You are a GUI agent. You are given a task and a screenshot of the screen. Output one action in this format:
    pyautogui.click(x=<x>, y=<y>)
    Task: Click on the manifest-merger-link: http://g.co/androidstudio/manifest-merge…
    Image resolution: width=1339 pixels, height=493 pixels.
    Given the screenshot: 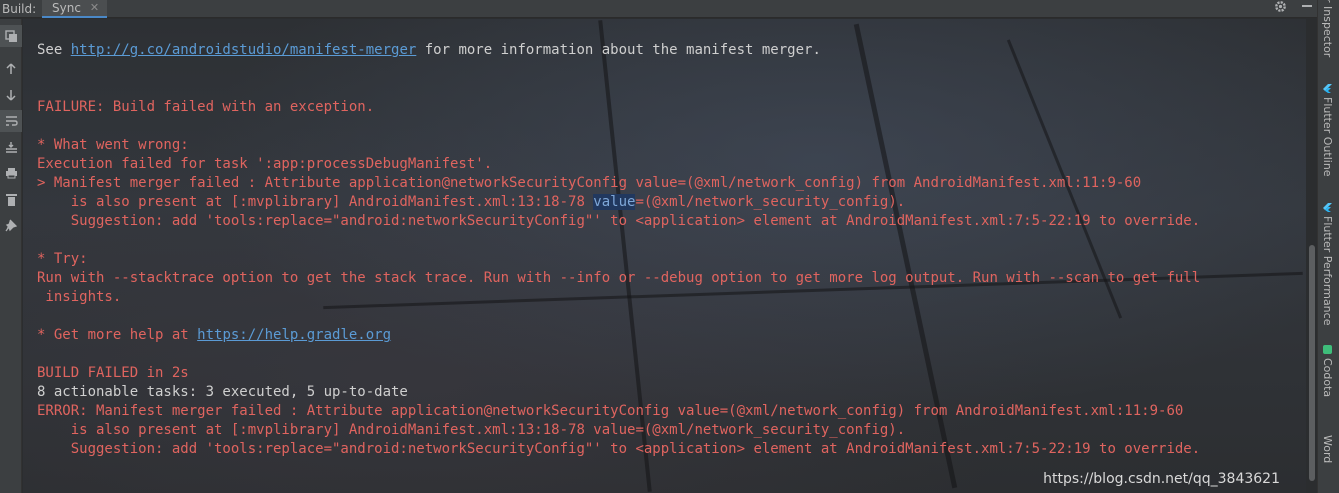 What is the action you would take?
    pyautogui.click(x=244, y=50)
    